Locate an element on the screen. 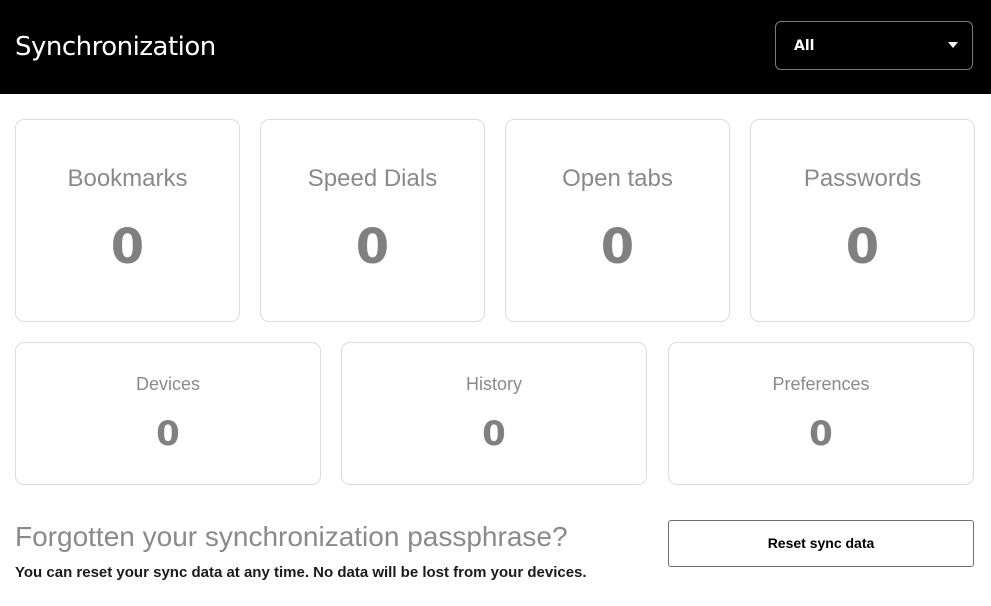 This screenshot has width=991, height=606. stat-card-preferences: Preferences 0 is located at coordinates (821, 413).